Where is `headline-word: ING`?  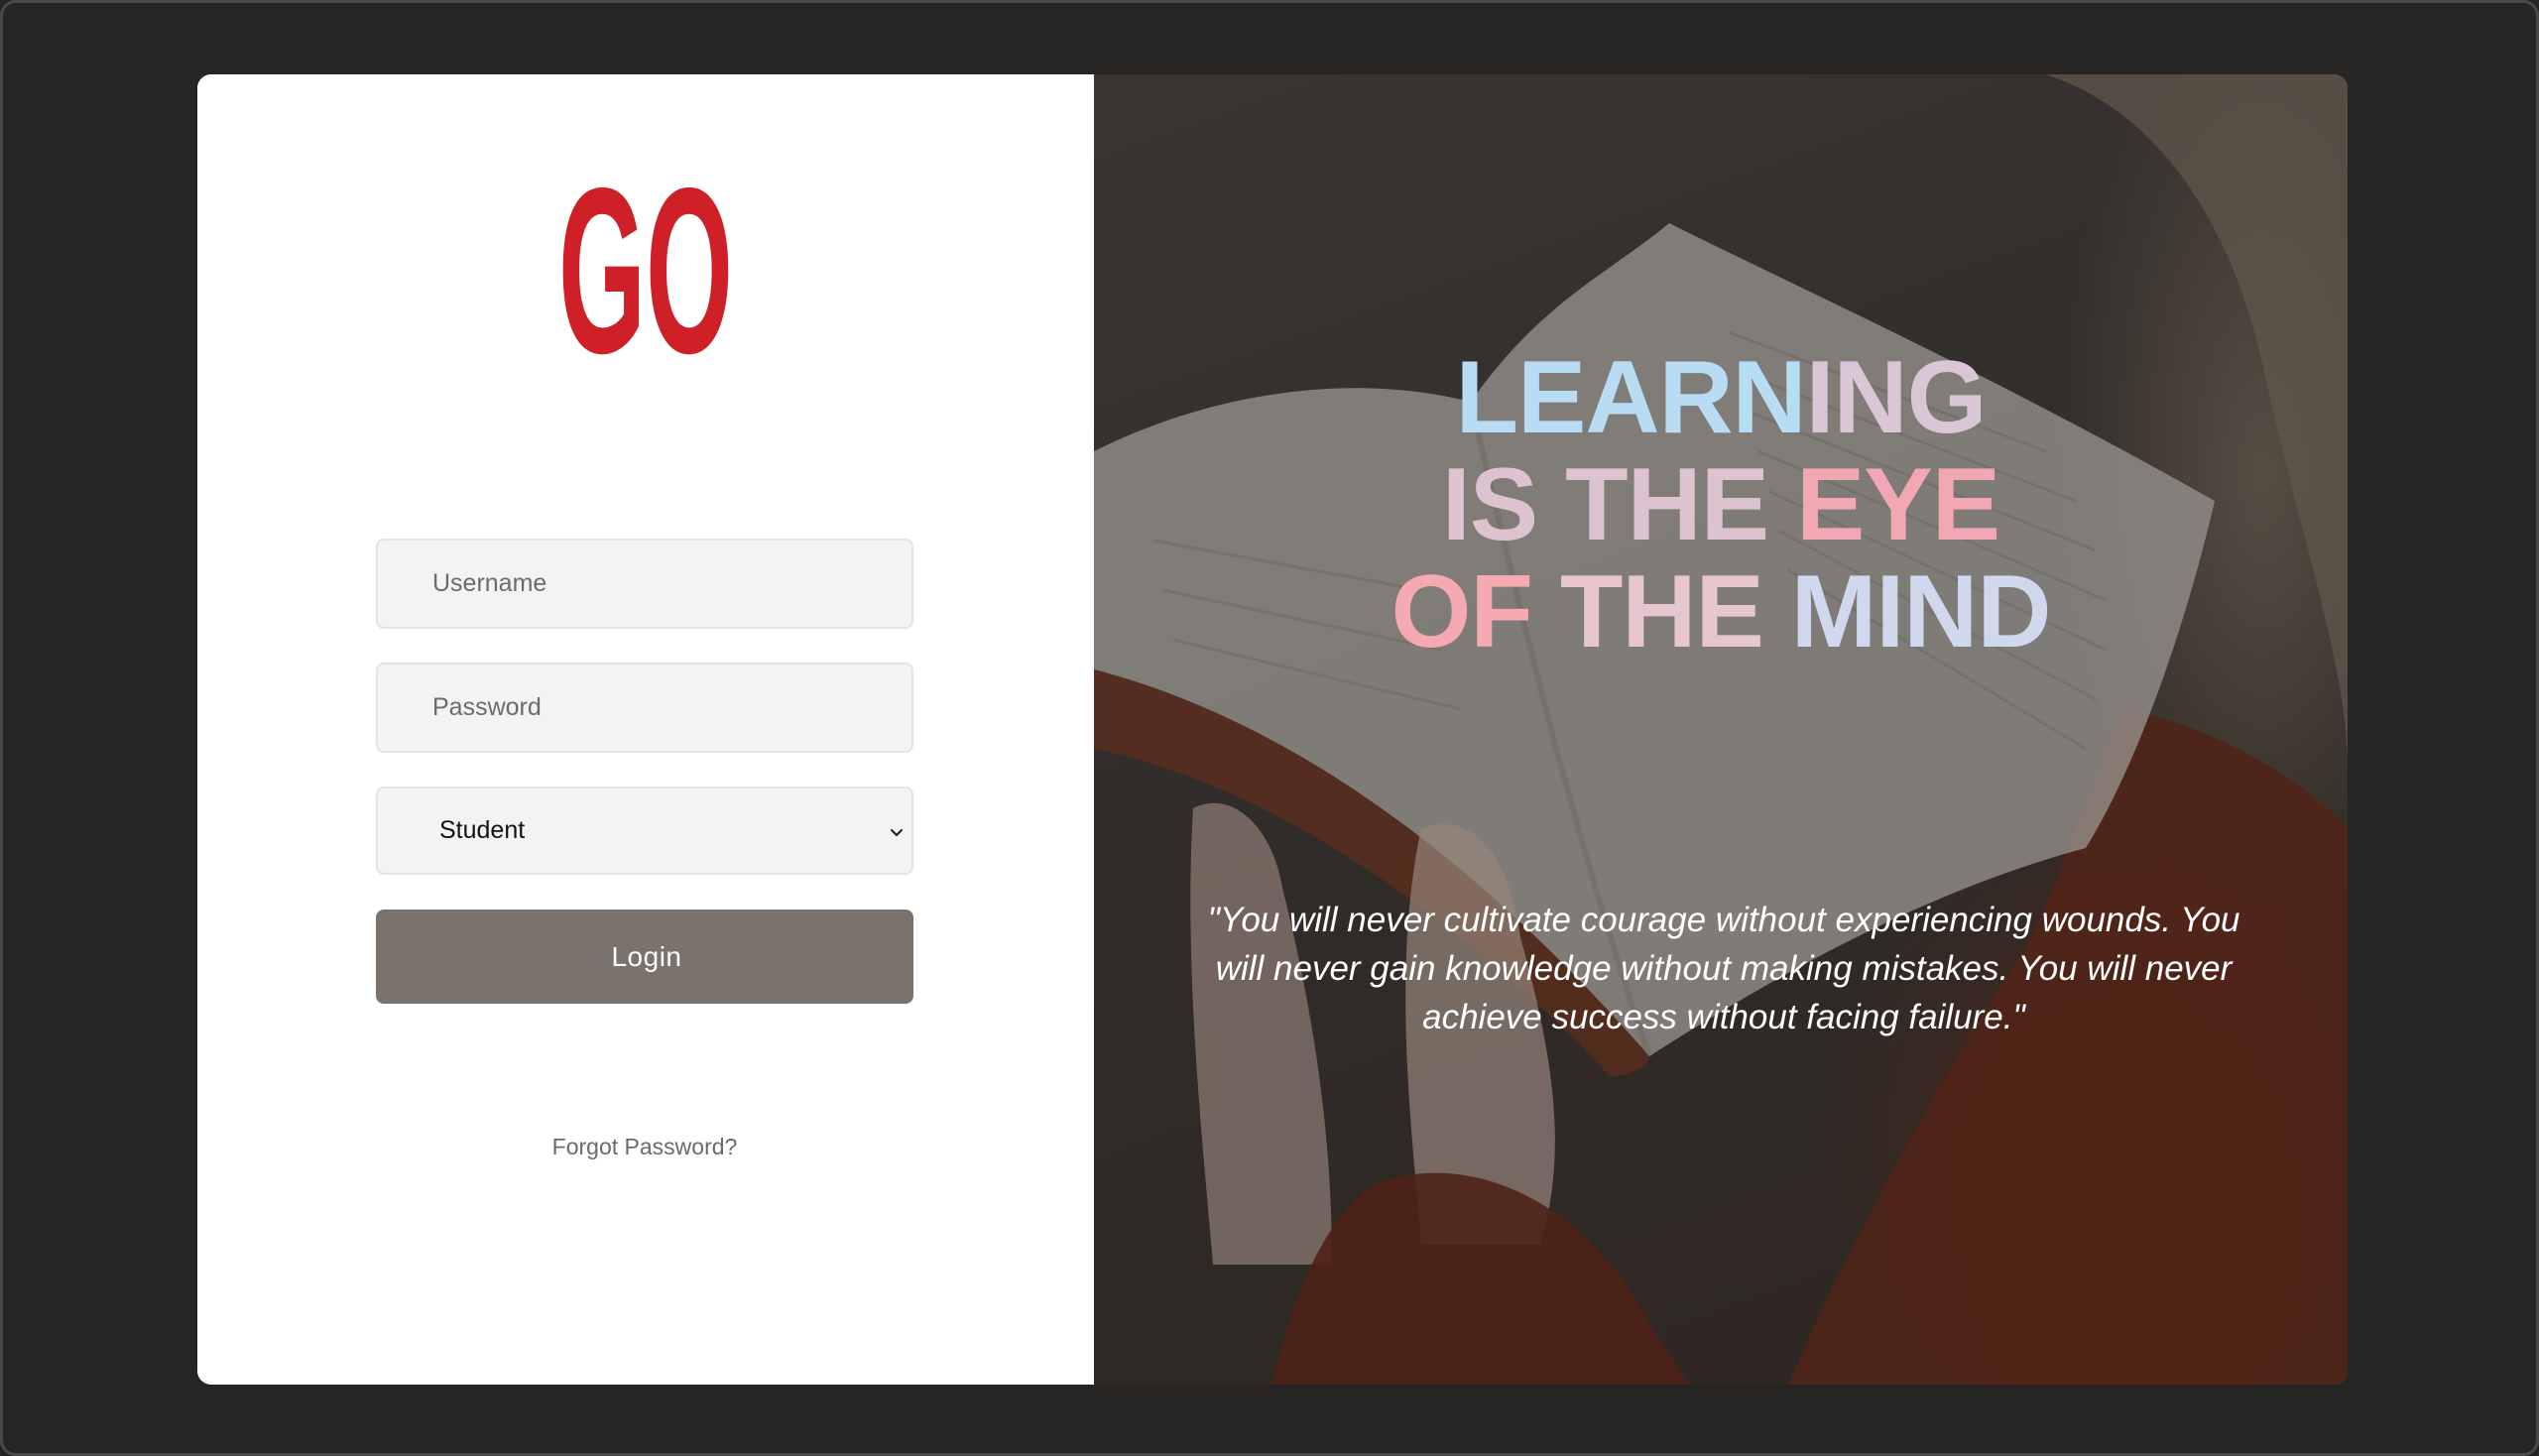 headline-word: ING is located at coordinates (1897, 397).